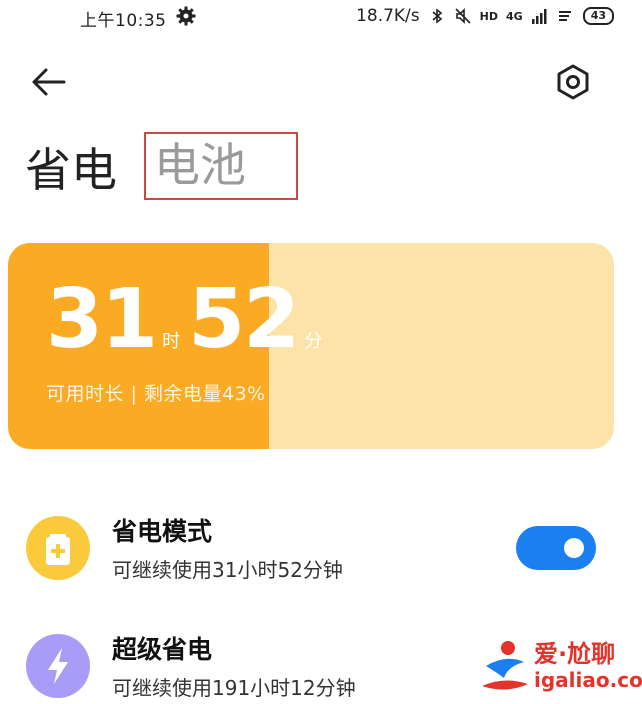 Image resolution: width=642 pixels, height=704 pixels. I want to click on settings-hexagon-icon, so click(573, 82).